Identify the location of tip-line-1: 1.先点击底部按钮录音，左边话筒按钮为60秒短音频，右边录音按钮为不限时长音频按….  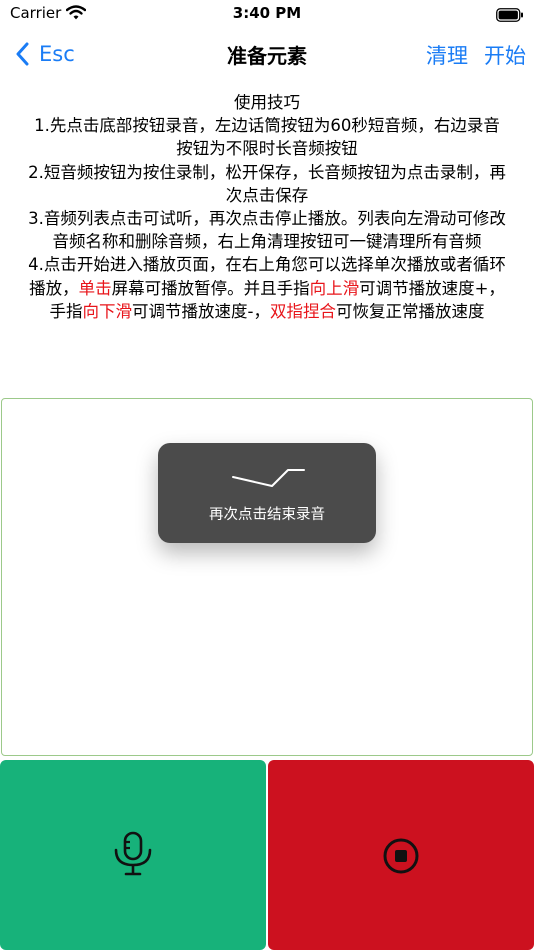
(267, 137).